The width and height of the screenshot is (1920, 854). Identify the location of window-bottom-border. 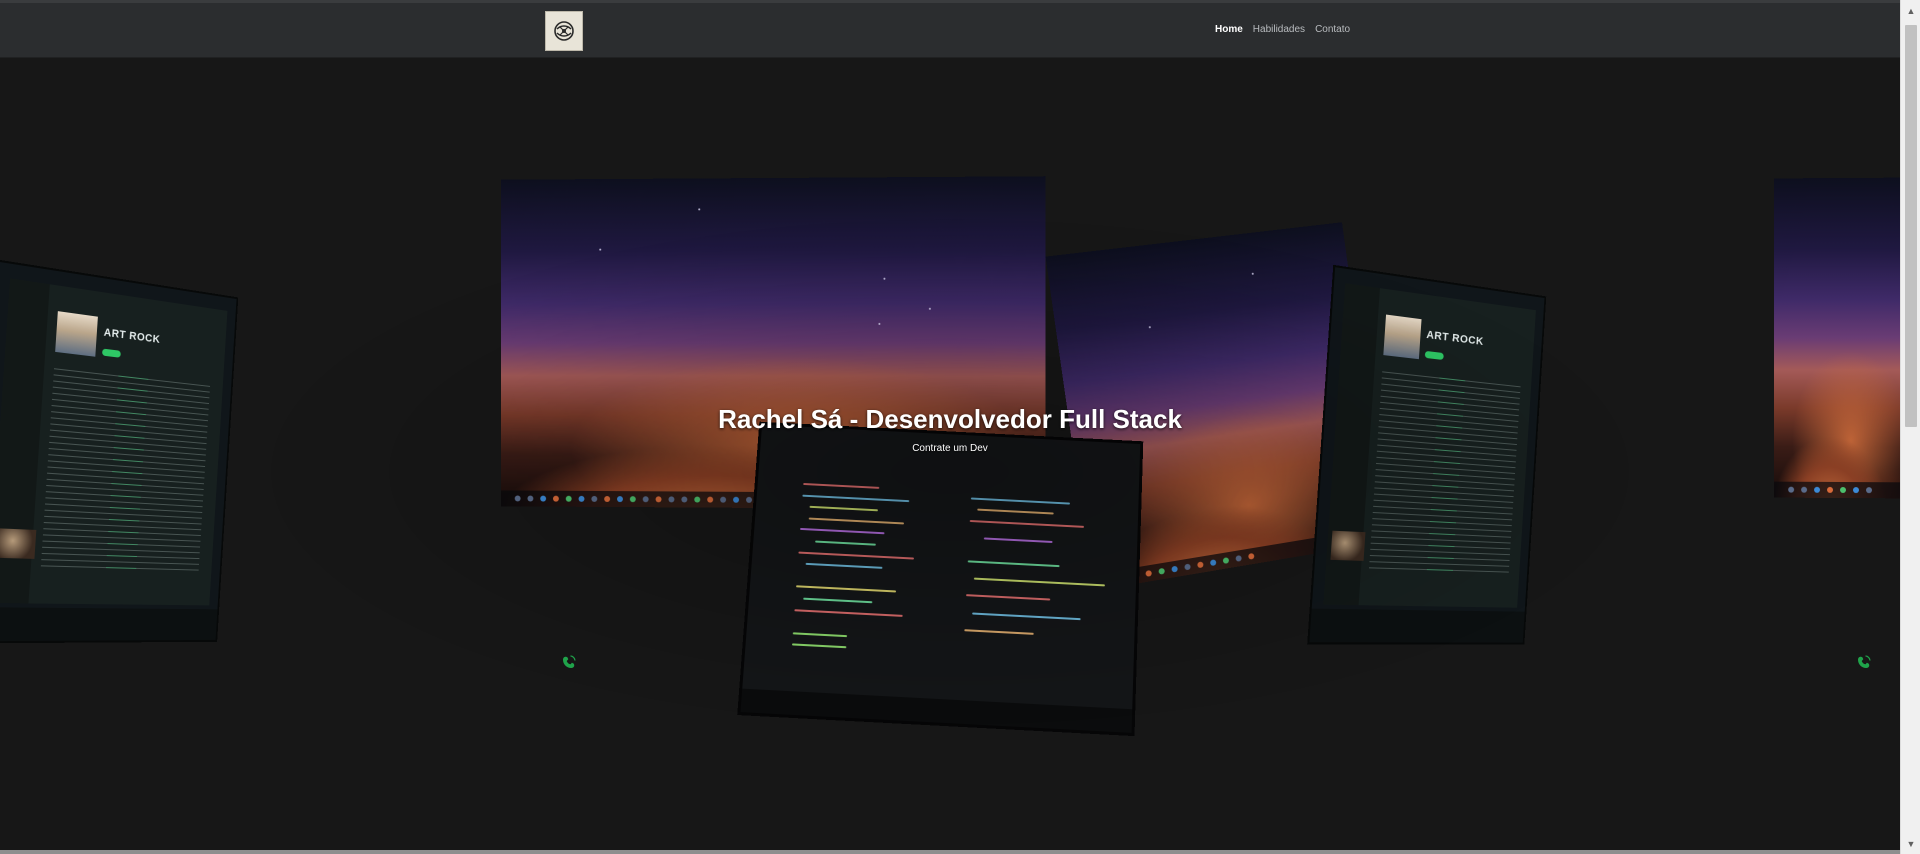
(950, 852).